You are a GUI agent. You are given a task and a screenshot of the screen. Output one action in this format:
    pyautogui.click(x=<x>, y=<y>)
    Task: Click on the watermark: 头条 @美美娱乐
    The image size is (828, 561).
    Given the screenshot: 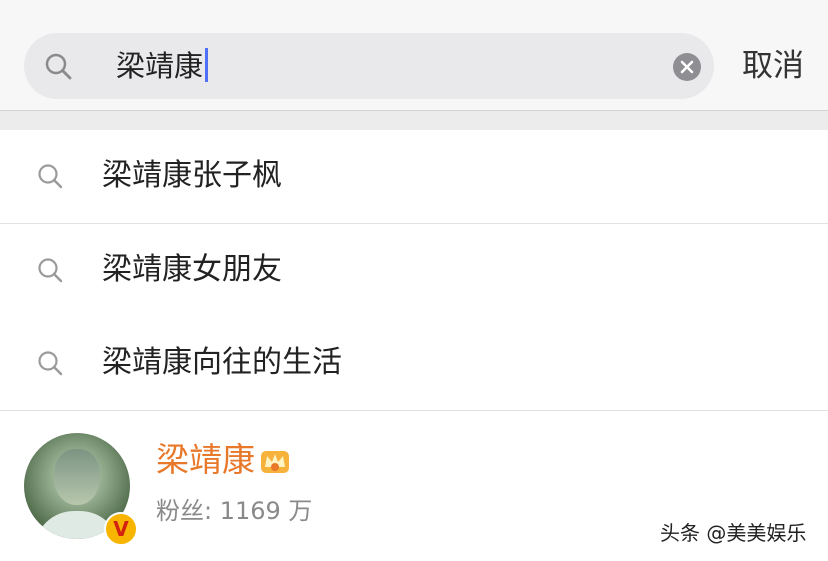 What is the action you would take?
    pyautogui.click(x=733, y=533)
    